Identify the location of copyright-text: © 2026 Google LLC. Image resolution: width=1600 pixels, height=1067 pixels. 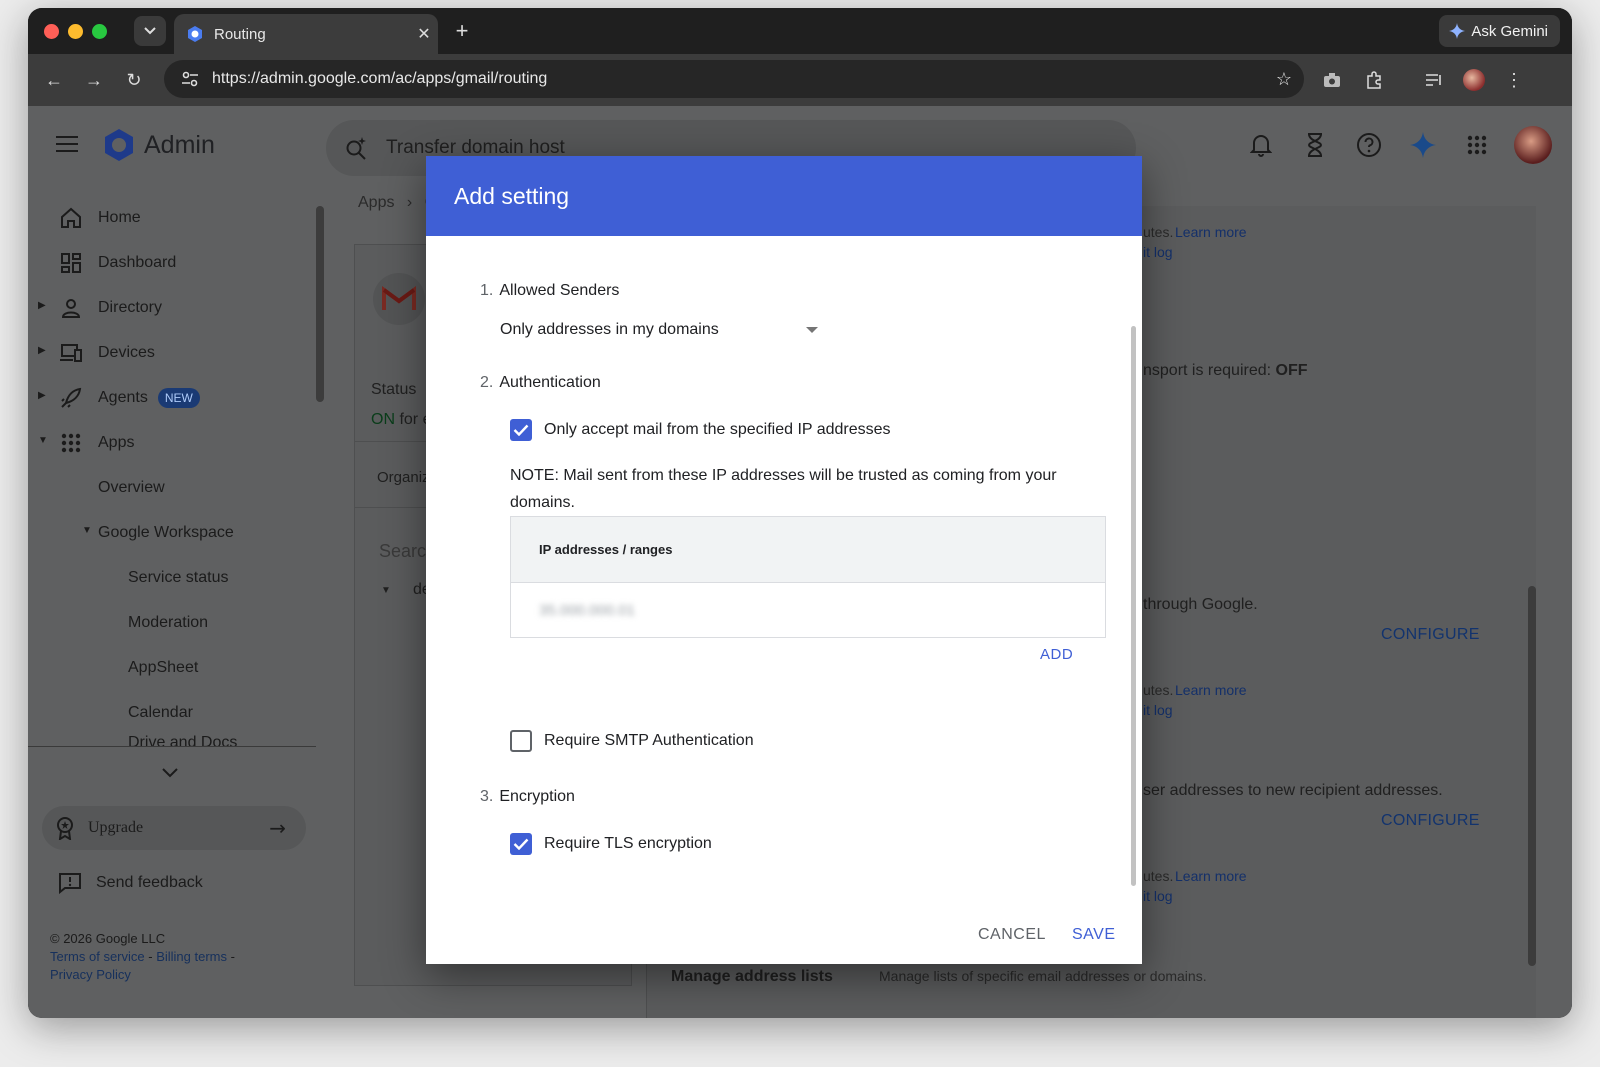
(108, 938).